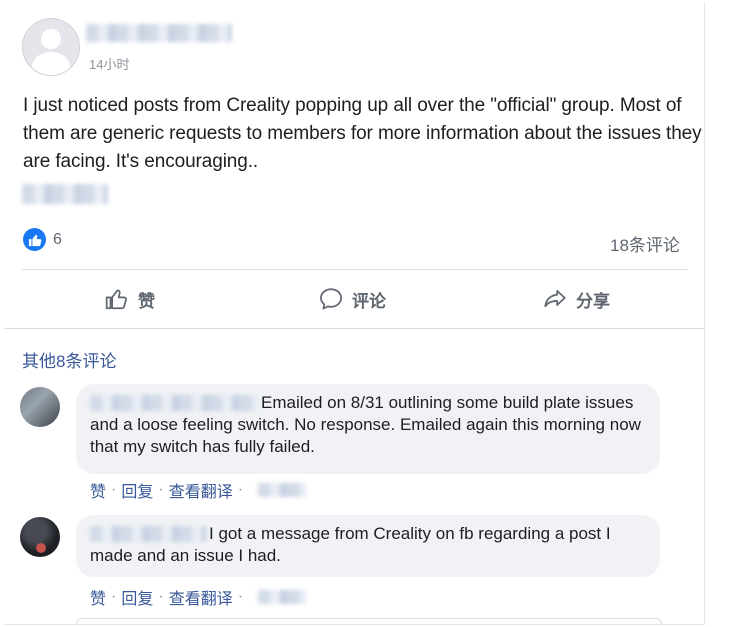 This screenshot has height=627, width=742. What do you see at coordinates (116, 299) in the screenshot?
I see `thumbs-up-icon` at bounding box center [116, 299].